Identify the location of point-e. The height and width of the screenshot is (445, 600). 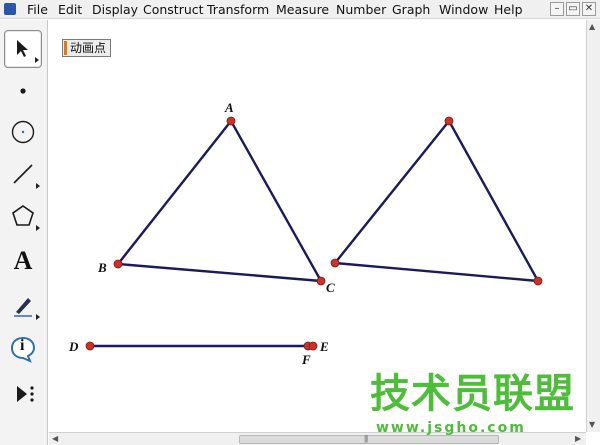
(313, 346).